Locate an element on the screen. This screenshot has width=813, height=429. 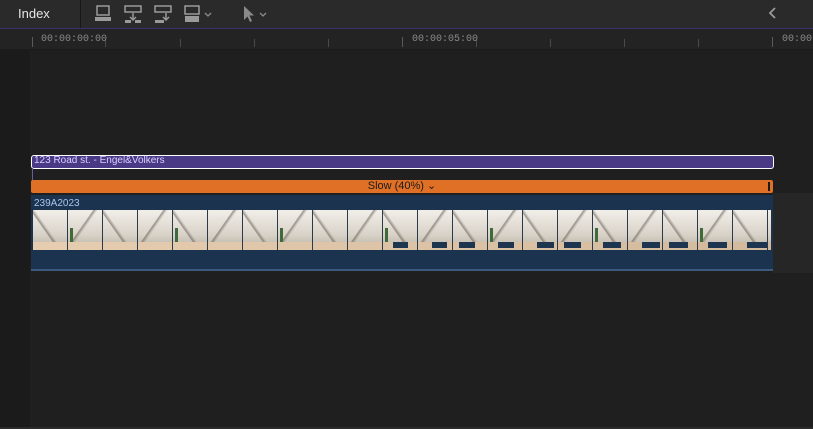
append-clip-icon is located at coordinates (163, 14).